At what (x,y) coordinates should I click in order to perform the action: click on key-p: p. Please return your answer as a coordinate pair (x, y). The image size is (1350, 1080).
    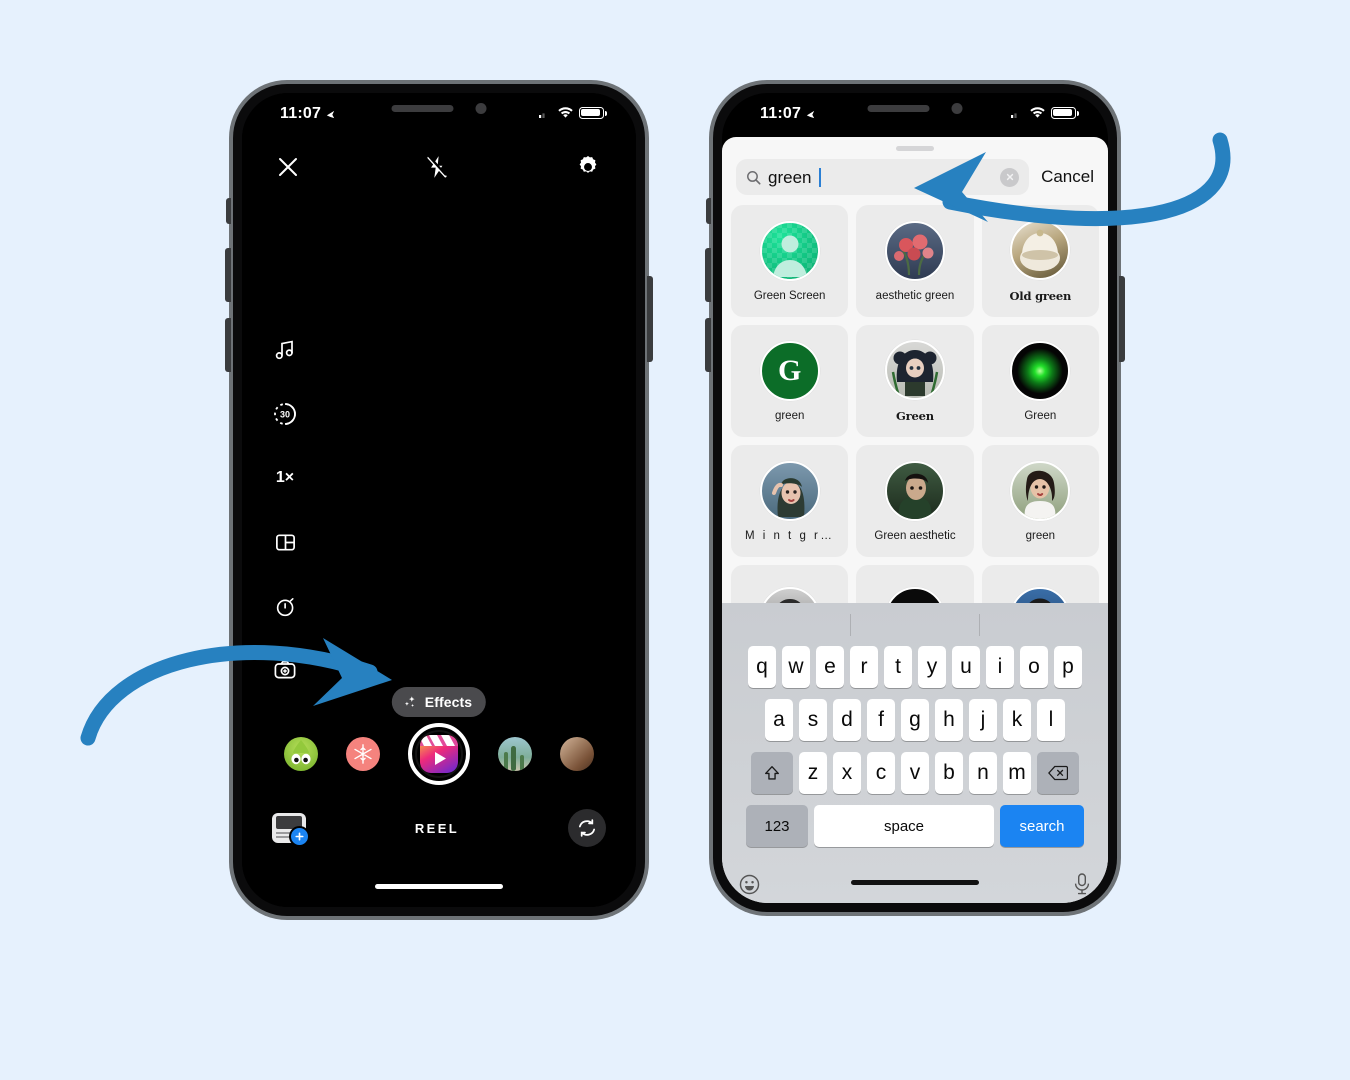
    Looking at the image, I should click on (1068, 667).